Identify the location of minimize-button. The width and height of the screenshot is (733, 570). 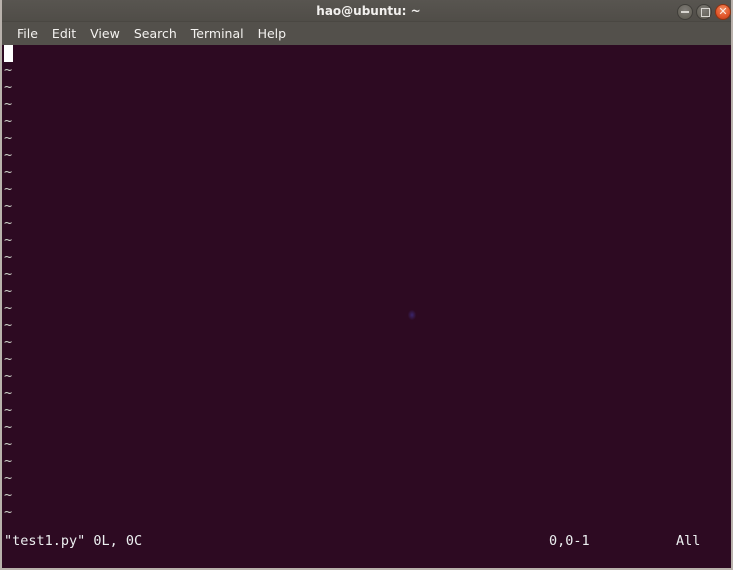
(685, 11).